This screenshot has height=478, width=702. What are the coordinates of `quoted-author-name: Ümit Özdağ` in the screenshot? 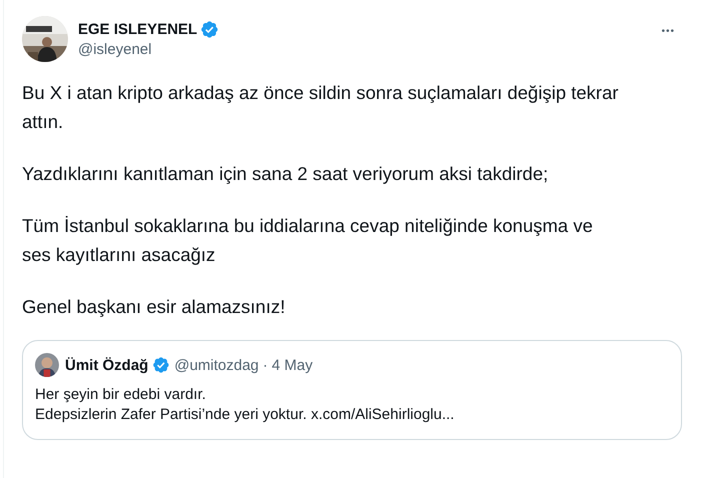 It's located at (106, 365).